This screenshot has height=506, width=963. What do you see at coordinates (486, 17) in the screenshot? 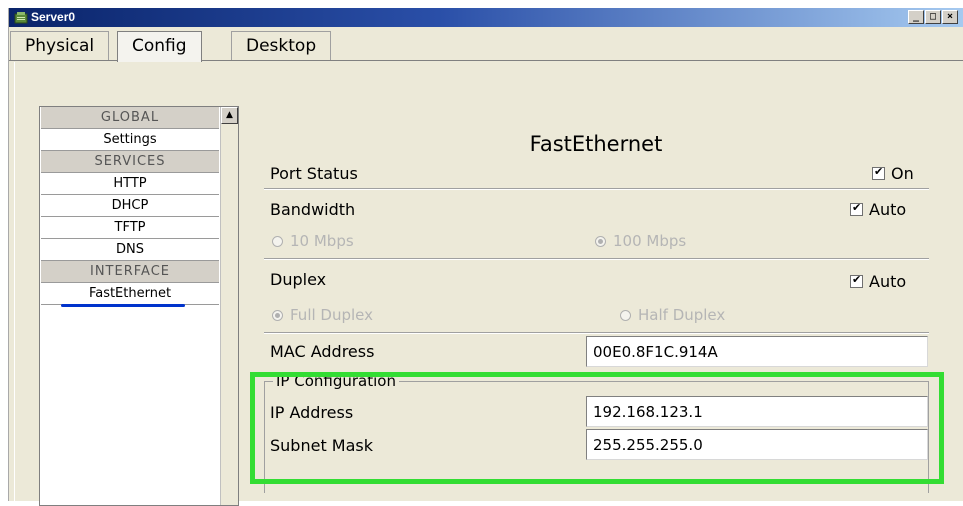
I see `title-bar: Server0 _ □ ×` at bounding box center [486, 17].